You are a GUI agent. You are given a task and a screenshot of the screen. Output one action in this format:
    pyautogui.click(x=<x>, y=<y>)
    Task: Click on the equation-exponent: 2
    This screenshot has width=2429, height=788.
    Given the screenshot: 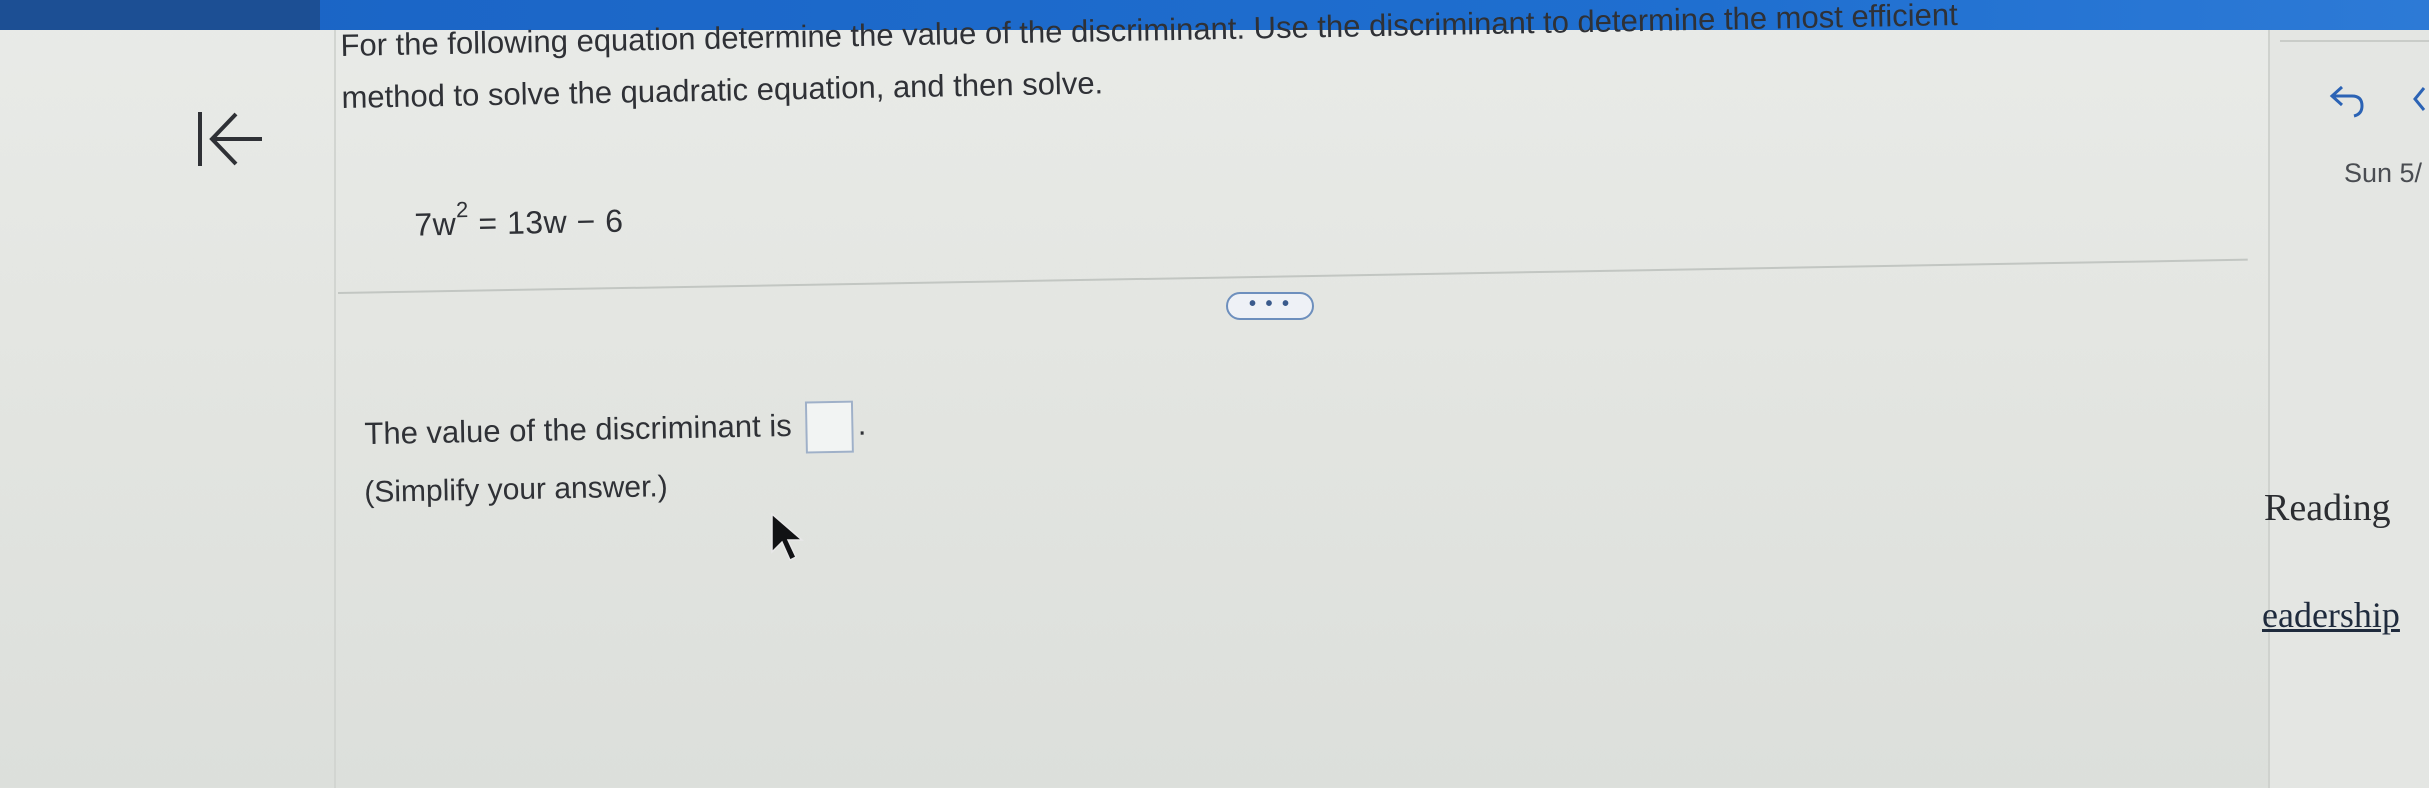 What is the action you would take?
    pyautogui.click(x=462, y=209)
    